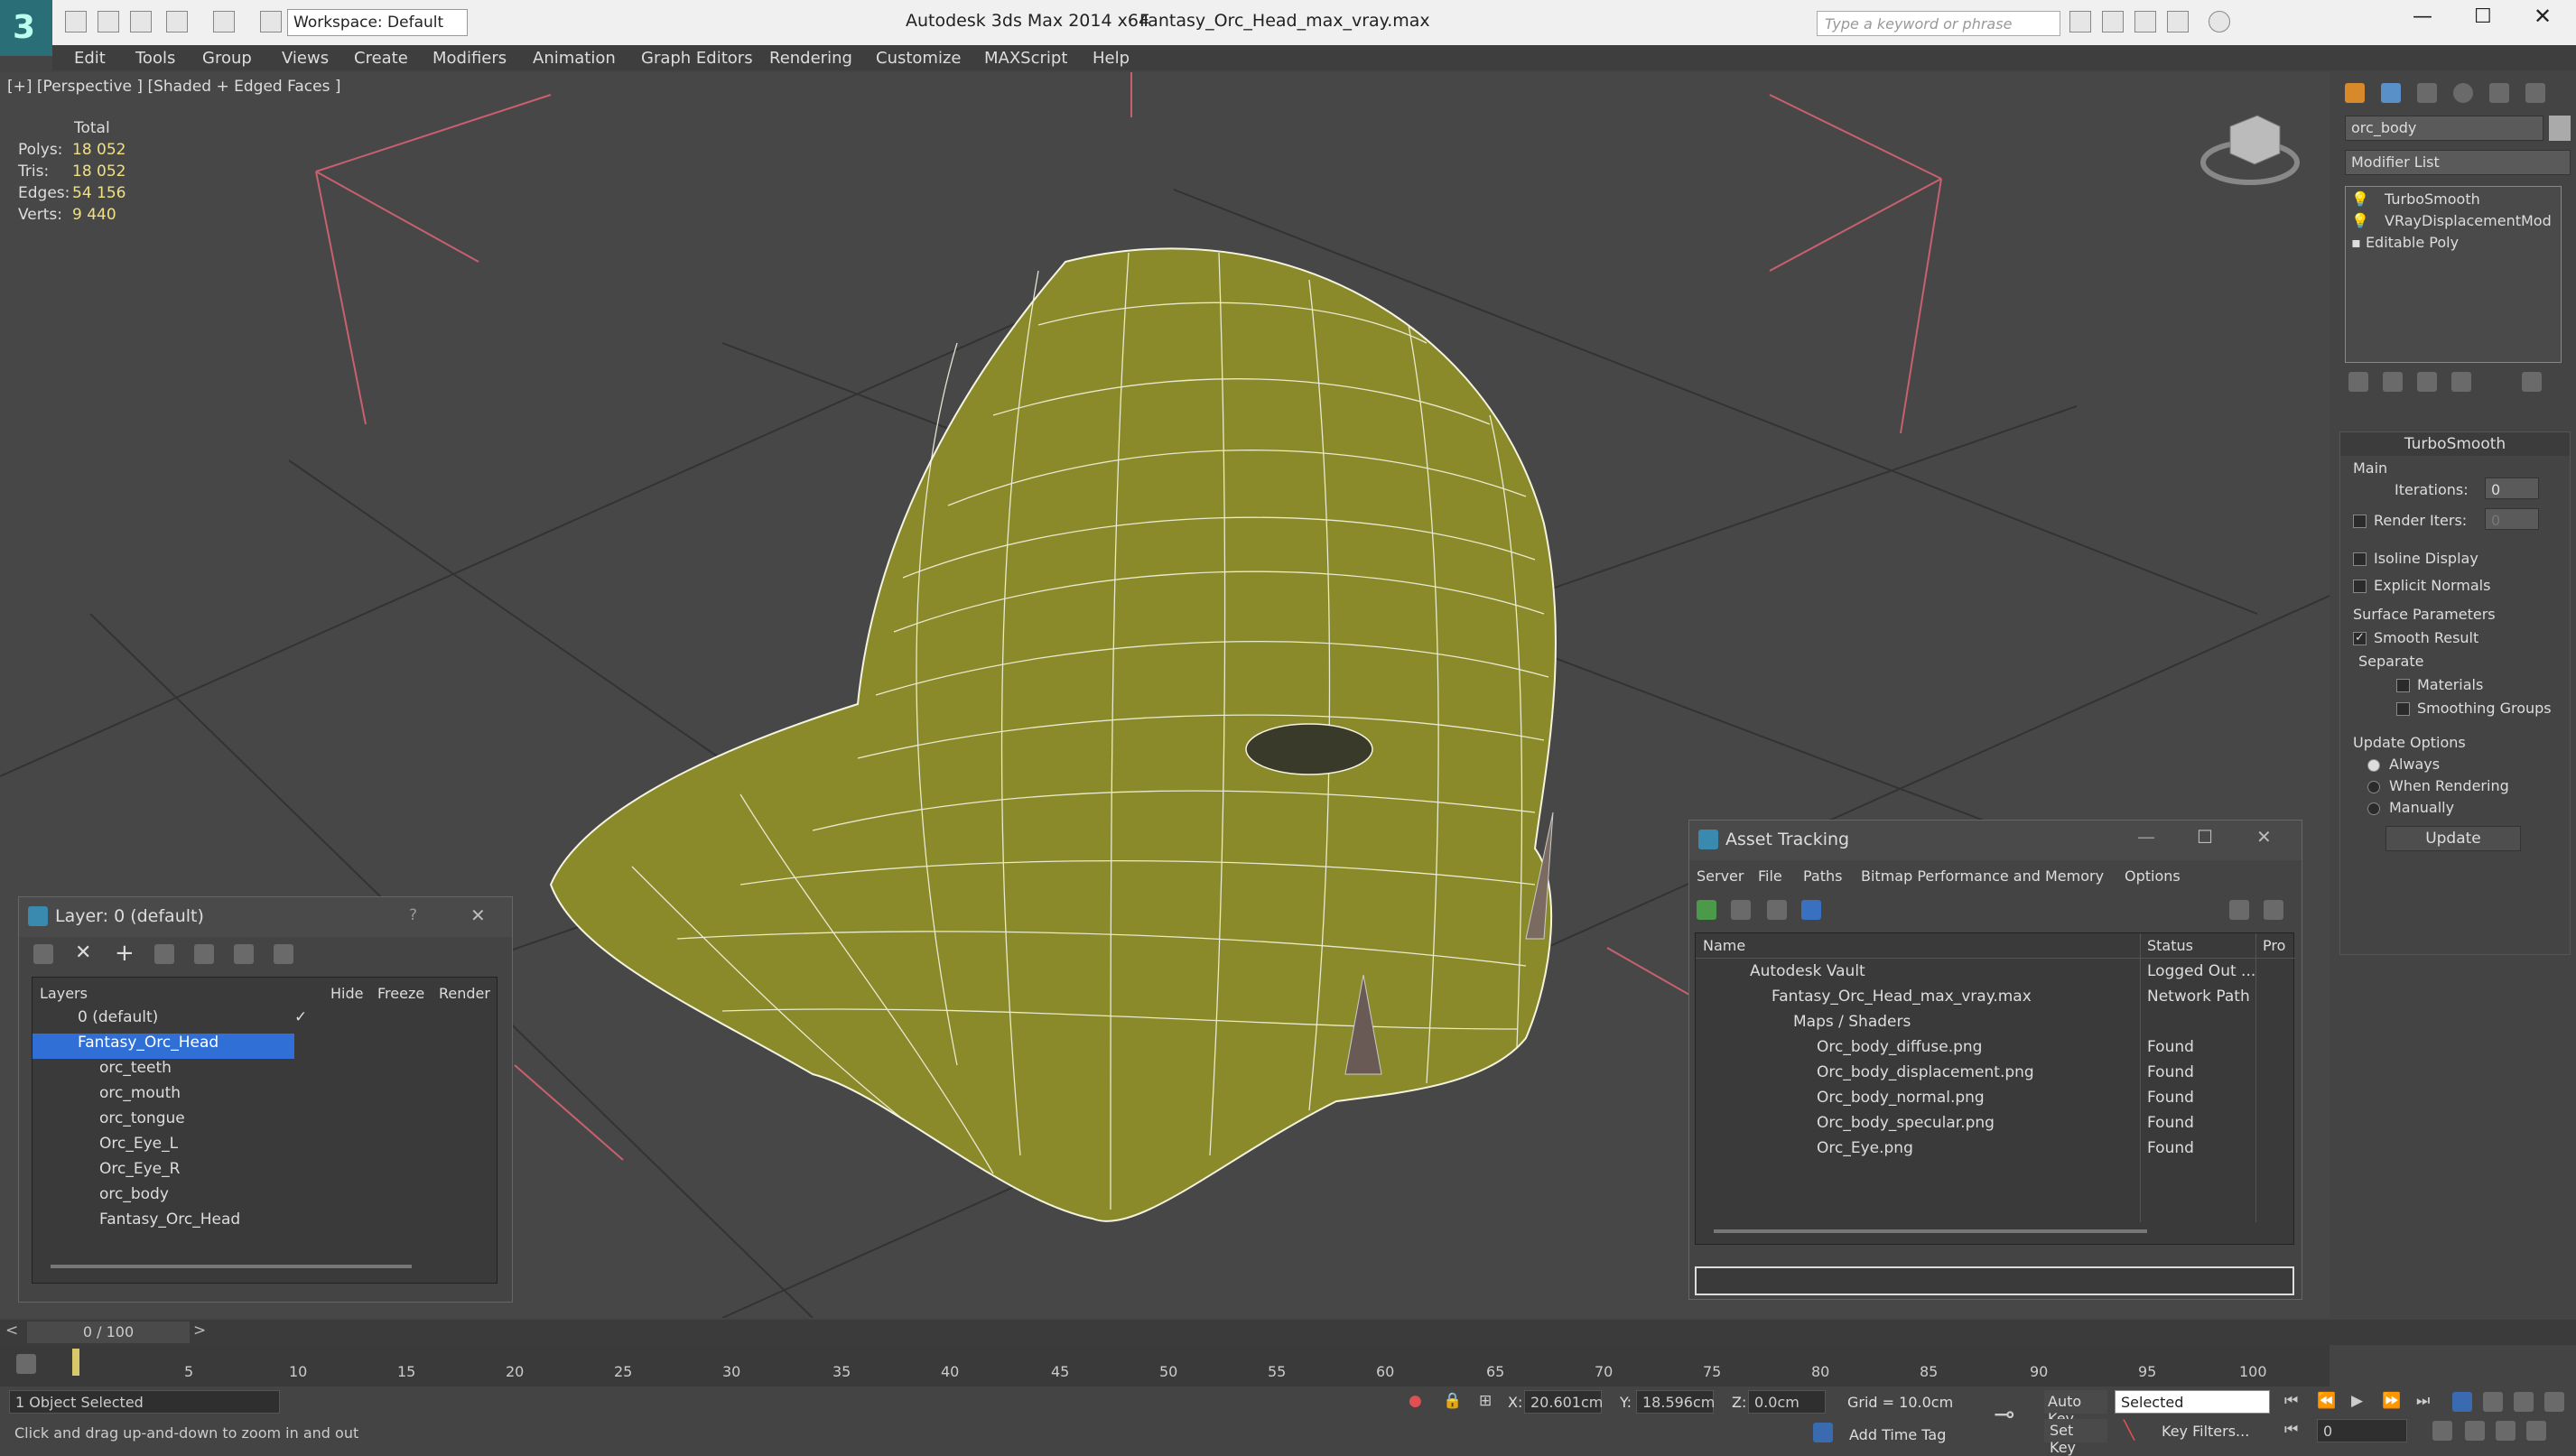 This screenshot has width=2576, height=1456. What do you see at coordinates (2357, 1401) in the screenshot?
I see `play-icon: ▶` at bounding box center [2357, 1401].